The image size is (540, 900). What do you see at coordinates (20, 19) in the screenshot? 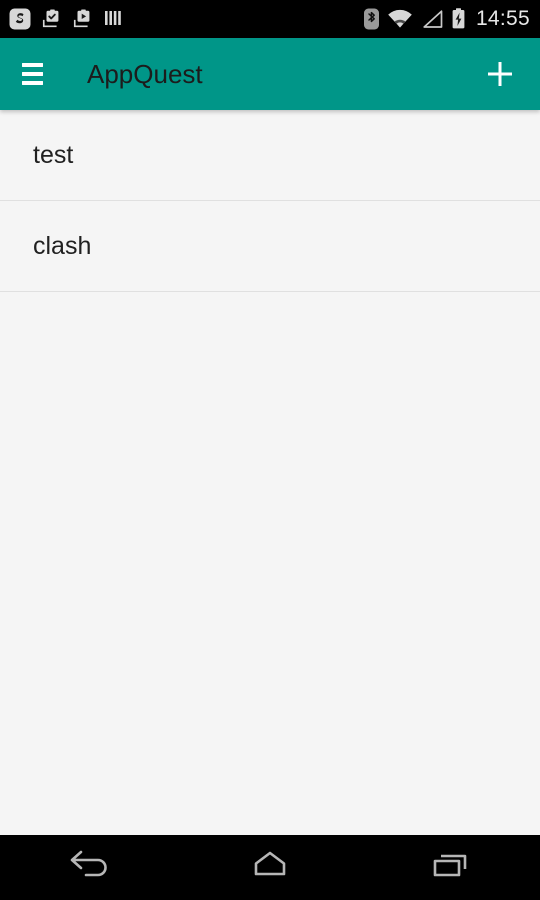
I see `app-notification-icon` at bounding box center [20, 19].